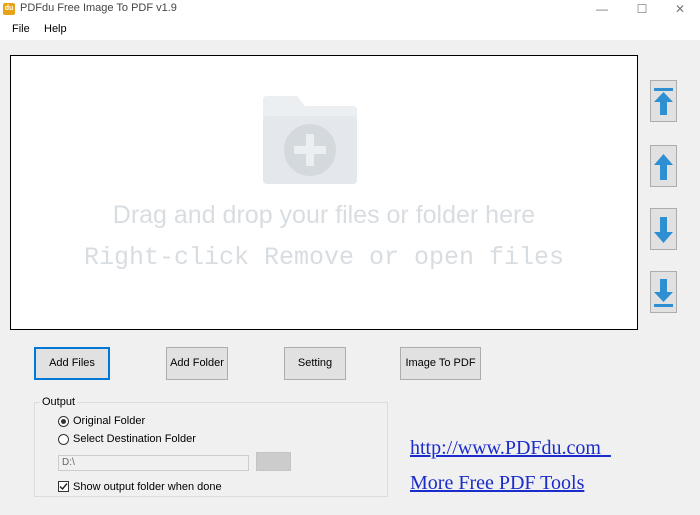  I want to click on move-to-top-button, so click(663, 101).